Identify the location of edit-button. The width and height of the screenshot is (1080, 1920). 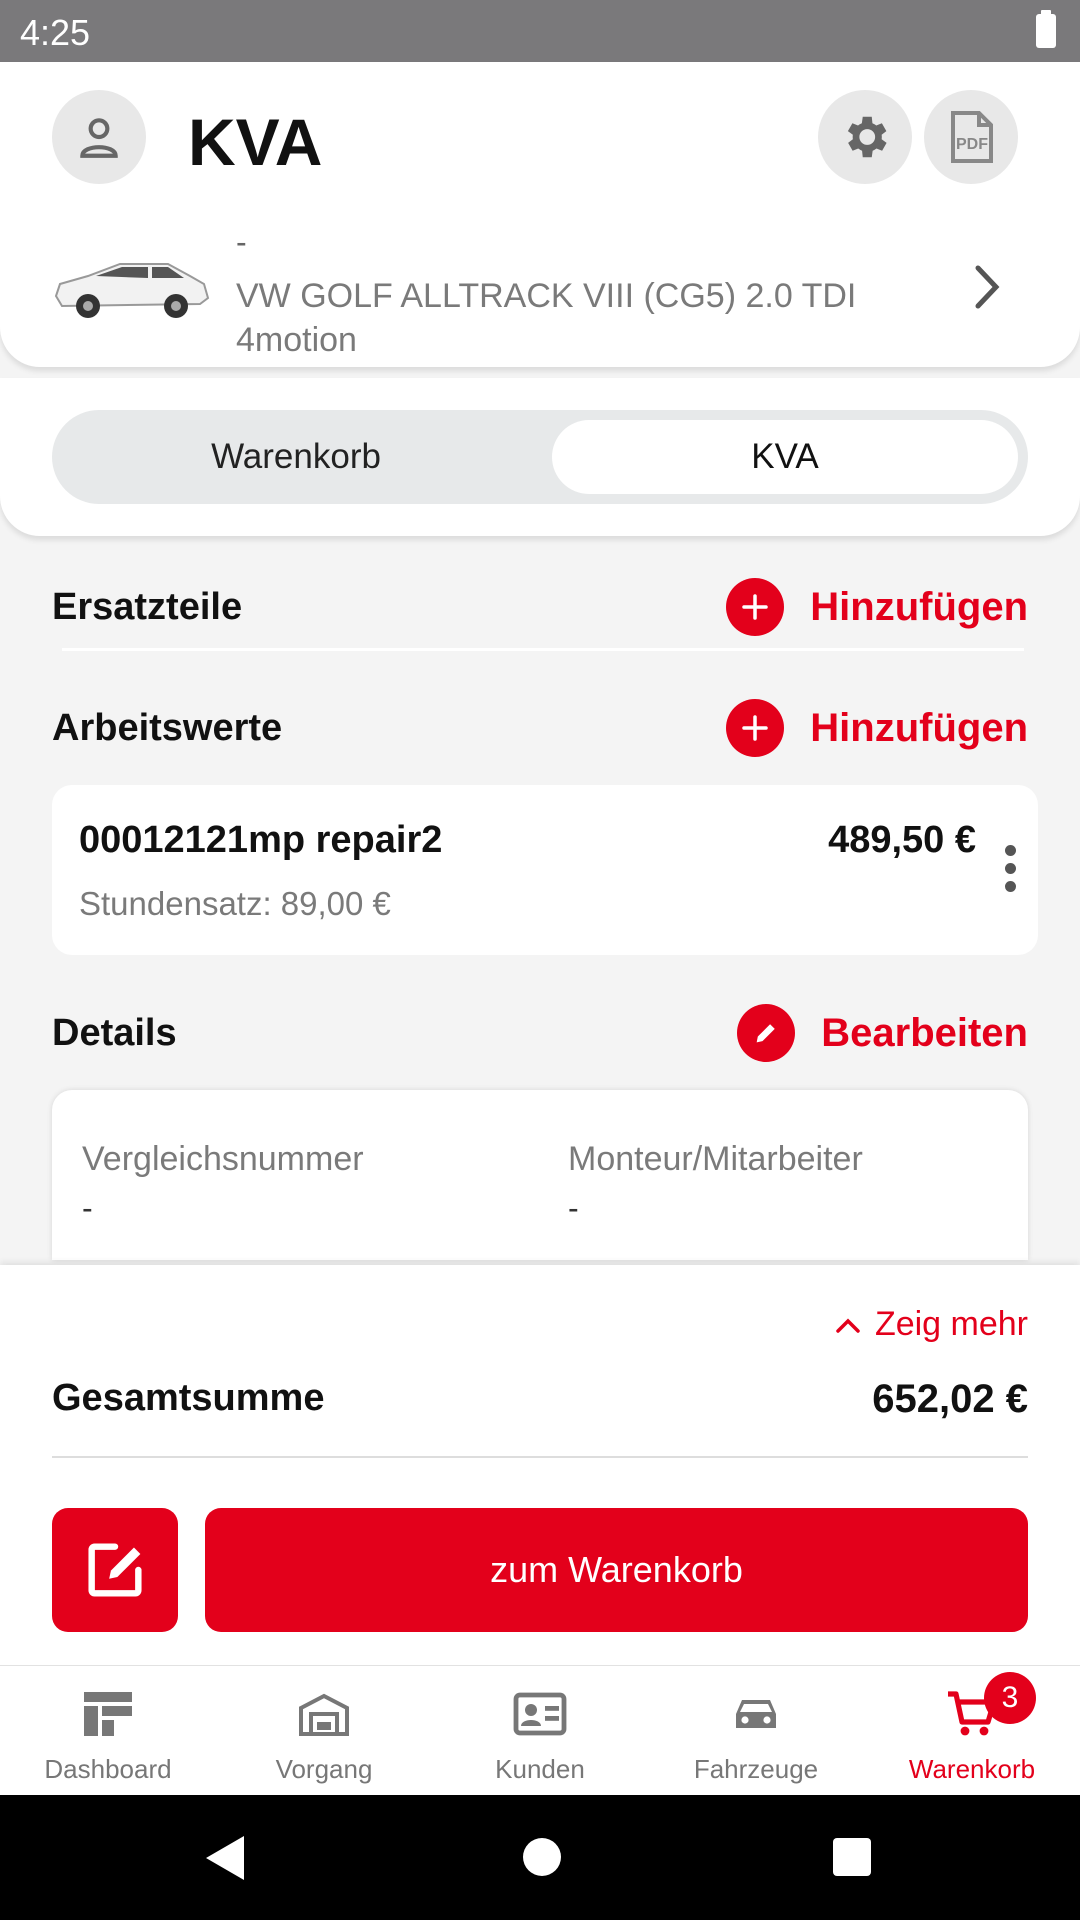
(115, 1570).